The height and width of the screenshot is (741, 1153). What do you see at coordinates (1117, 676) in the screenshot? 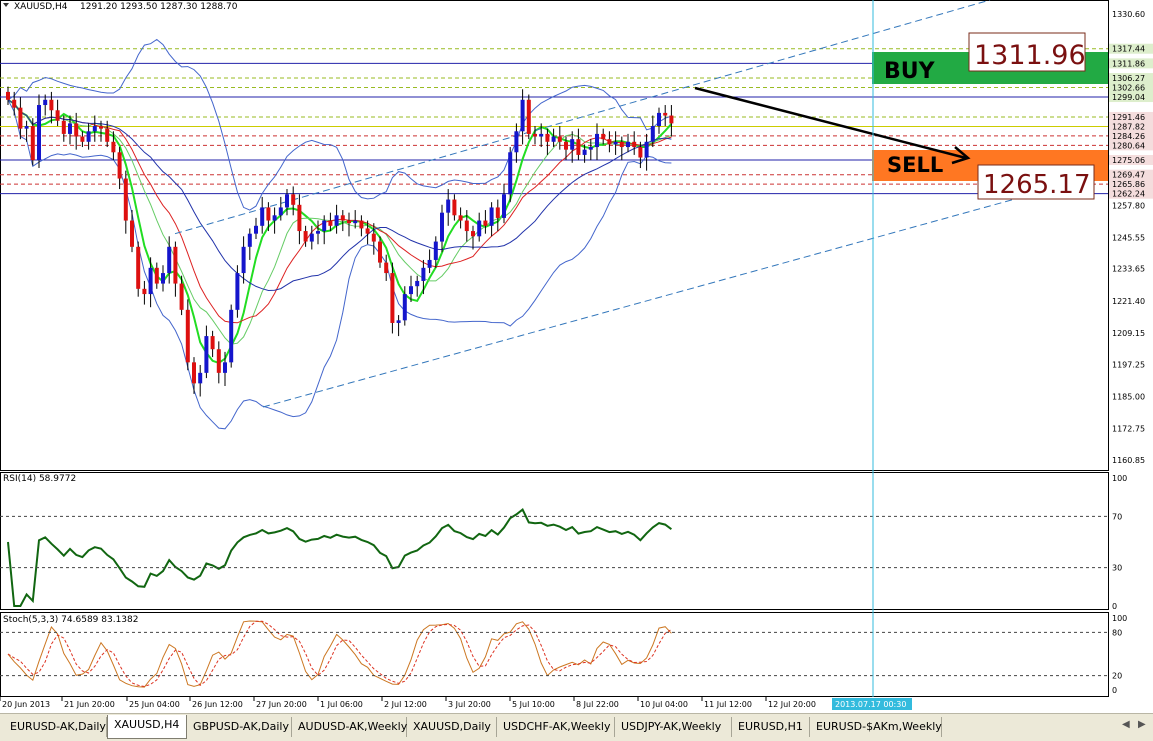
I see `stoch-tick-label: 20` at bounding box center [1117, 676].